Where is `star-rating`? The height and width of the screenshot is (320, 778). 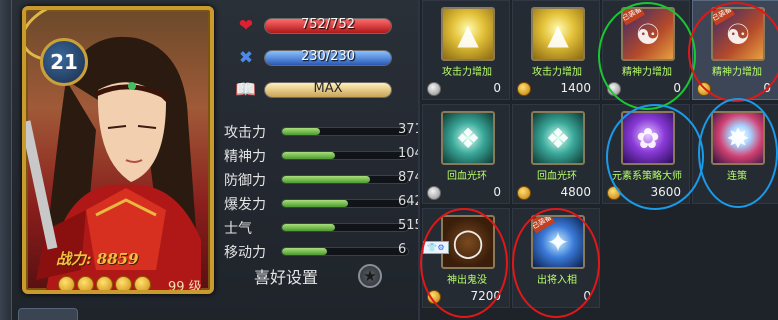 star-rating is located at coordinates (104, 283).